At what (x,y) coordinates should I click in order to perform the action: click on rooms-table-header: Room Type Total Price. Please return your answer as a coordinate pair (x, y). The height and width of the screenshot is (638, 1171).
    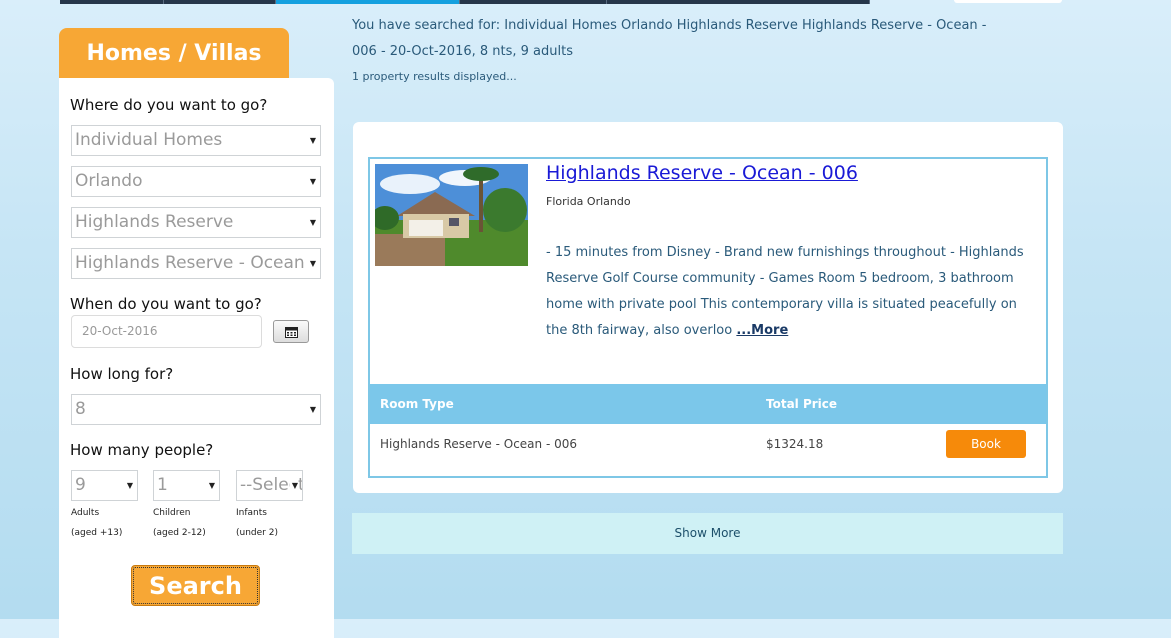
    Looking at the image, I should click on (708, 404).